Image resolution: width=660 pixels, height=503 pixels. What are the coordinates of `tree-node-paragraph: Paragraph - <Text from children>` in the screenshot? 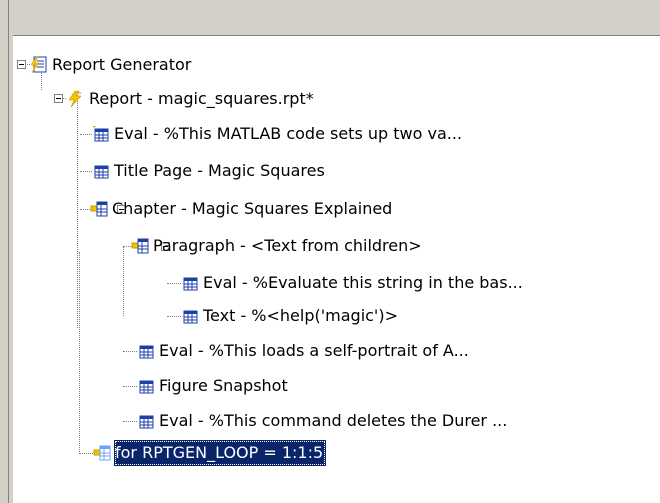 It's located at (278, 246).